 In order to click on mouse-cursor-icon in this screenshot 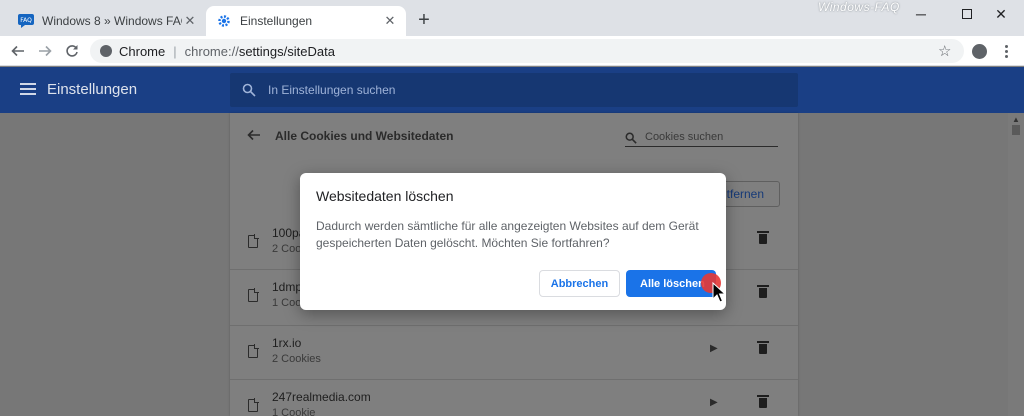, I will do `click(719, 292)`.